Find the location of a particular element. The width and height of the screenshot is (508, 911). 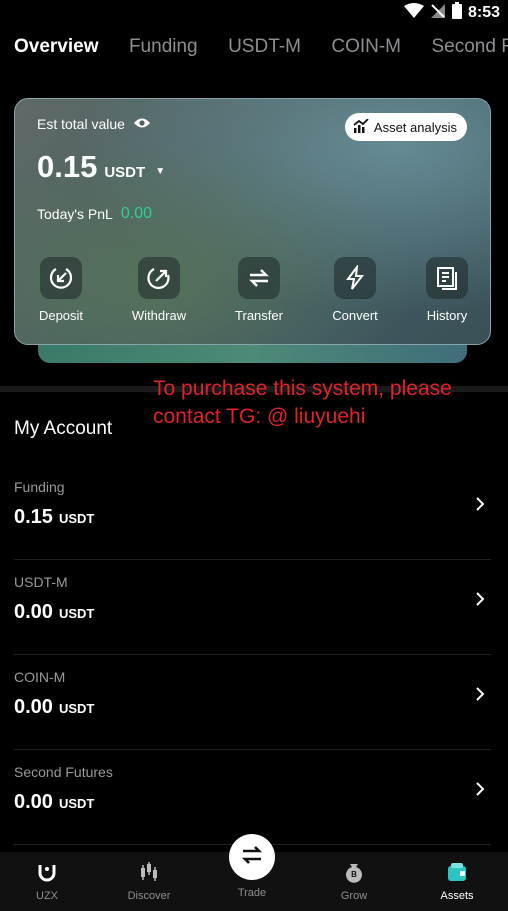

nav-assets: Assets is located at coordinates (457, 881).